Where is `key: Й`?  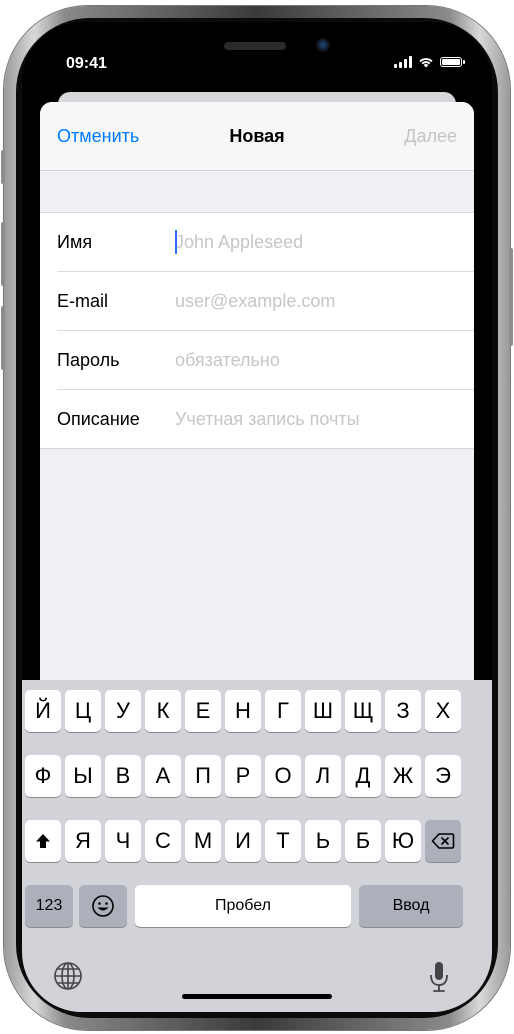 key: Й is located at coordinates (43, 711).